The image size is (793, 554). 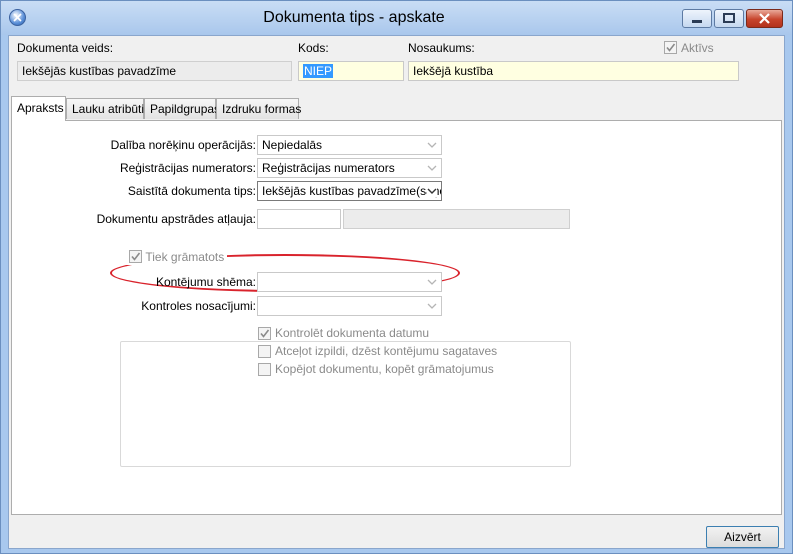 What do you see at coordinates (352, 333) in the screenshot?
I see `check-document-date-label: Kontrolēt dokumenta datumu` at bounding box center [352, 333].